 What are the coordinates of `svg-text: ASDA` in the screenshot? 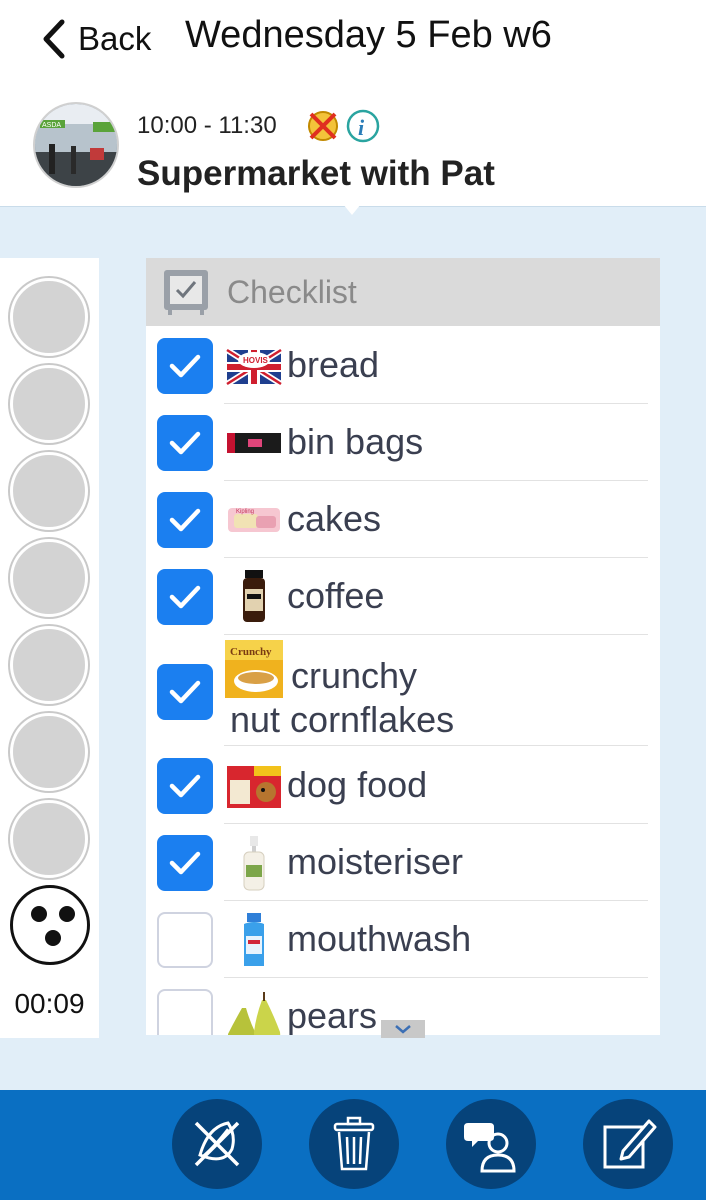 It's located at (51, 125).